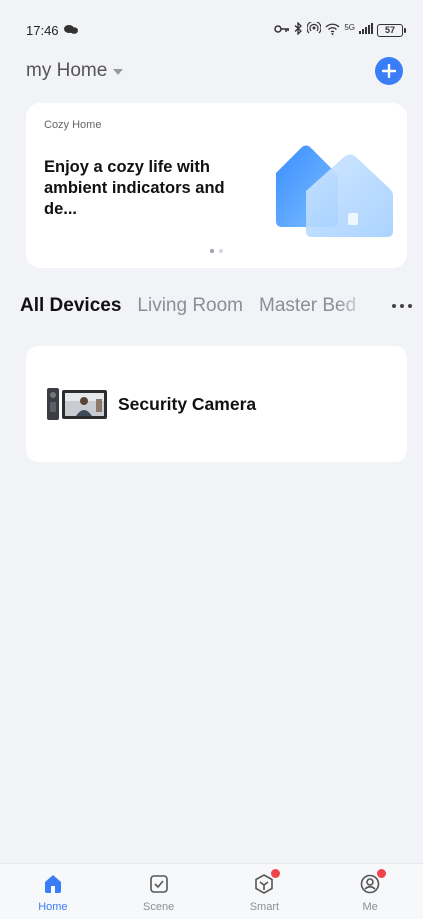  I want to click on nav-smart: Smart, so click(265, 891).